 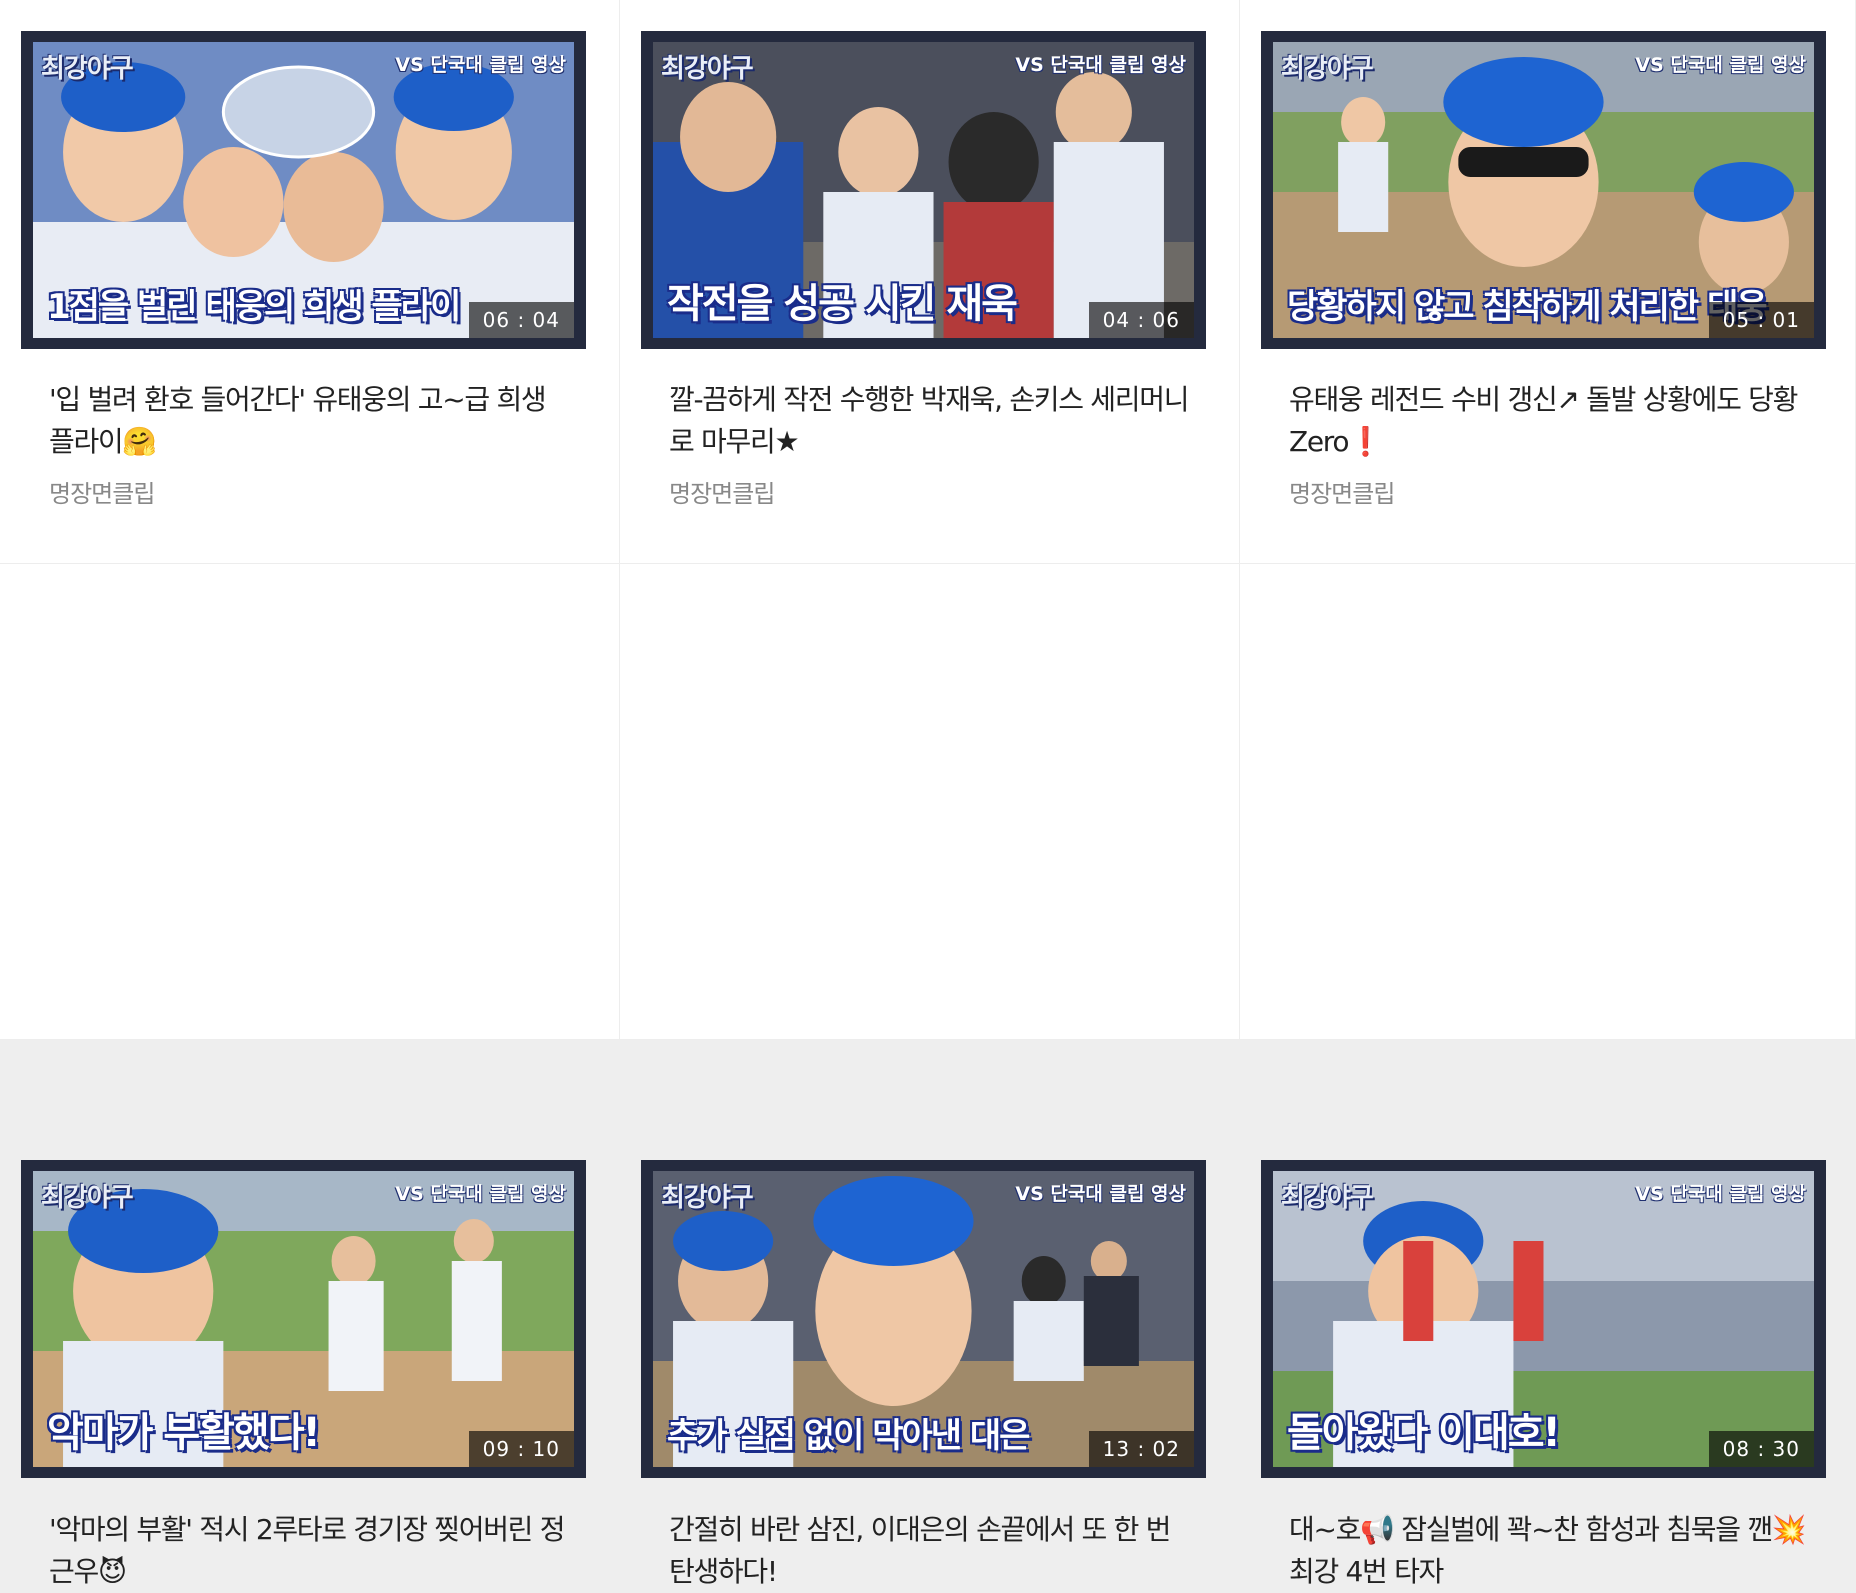 I want to click on thumbnail-image: 최강야구 VS 단국대 클립 영상 돌아왔다 이대호!, so click(x=1543, y=1319).